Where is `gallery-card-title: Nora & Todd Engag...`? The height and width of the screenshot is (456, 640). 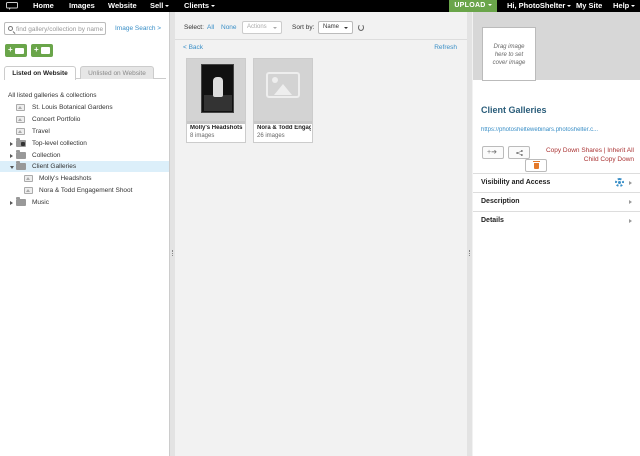 gallery-card-title: Nora & Todd Engag... is located at coordinates (284, 128).